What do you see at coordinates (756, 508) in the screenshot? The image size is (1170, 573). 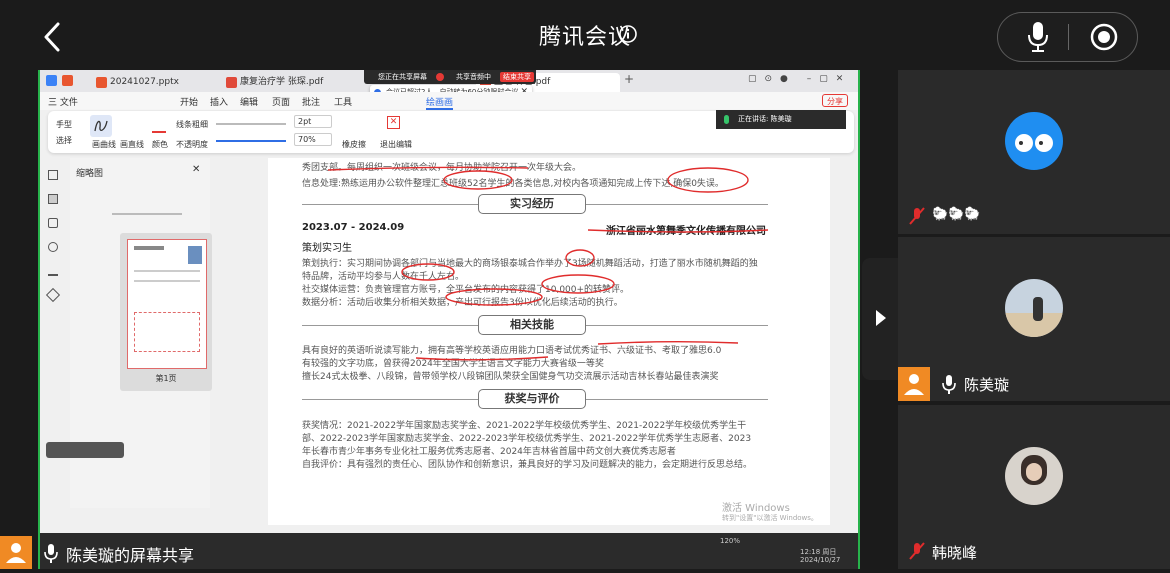 I see `windows-watermark: 激活 Windows` at bounding box center [756, 508].